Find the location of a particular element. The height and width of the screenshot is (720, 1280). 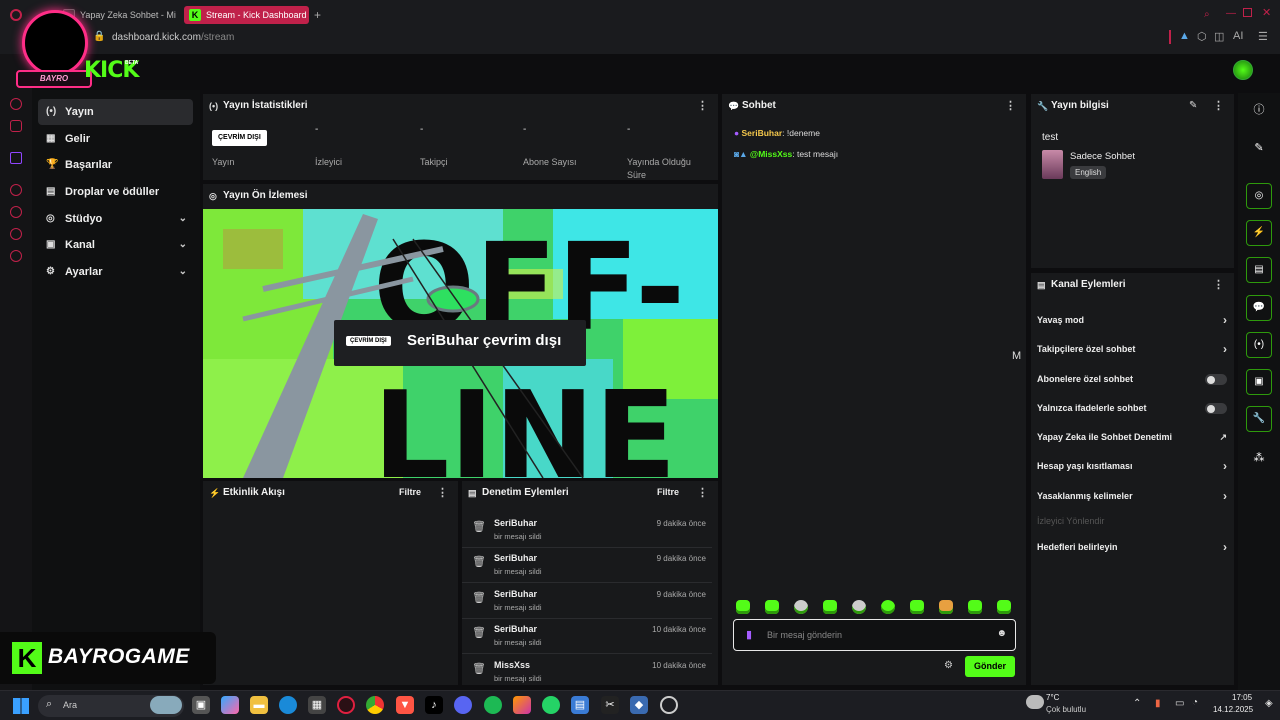

notepad-icon: ▤ is located at coordinates (580, 705).